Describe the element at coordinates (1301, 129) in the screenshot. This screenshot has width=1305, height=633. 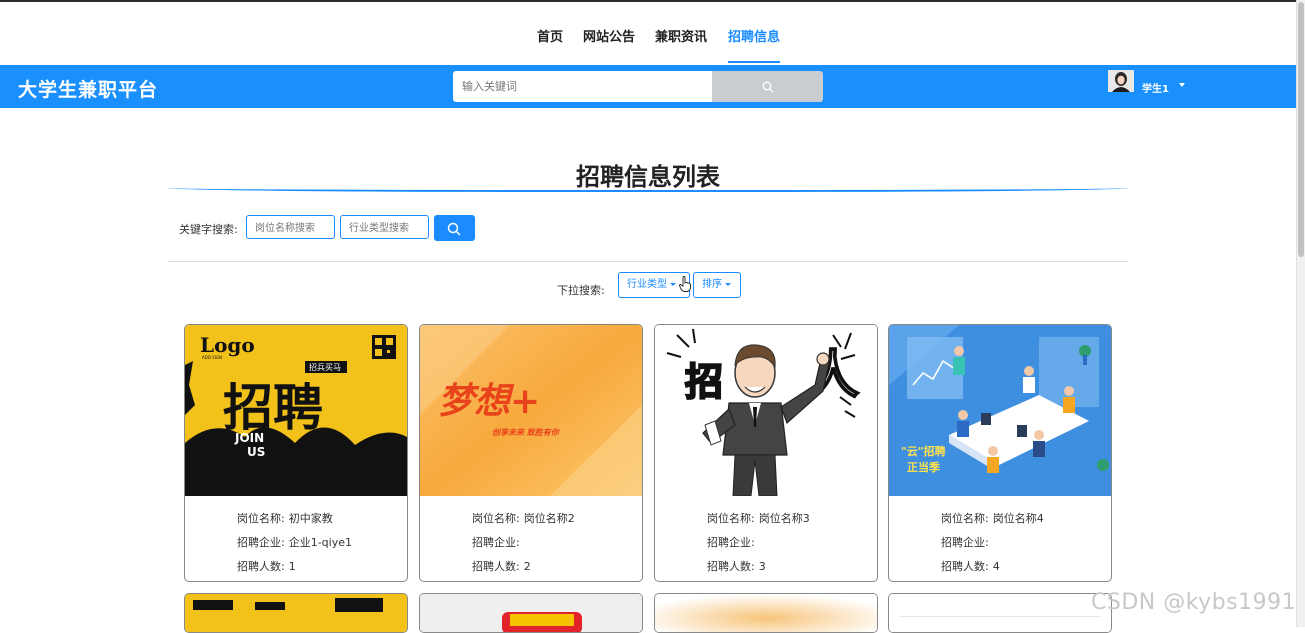
I see `scrollbar-thumb` at that location.